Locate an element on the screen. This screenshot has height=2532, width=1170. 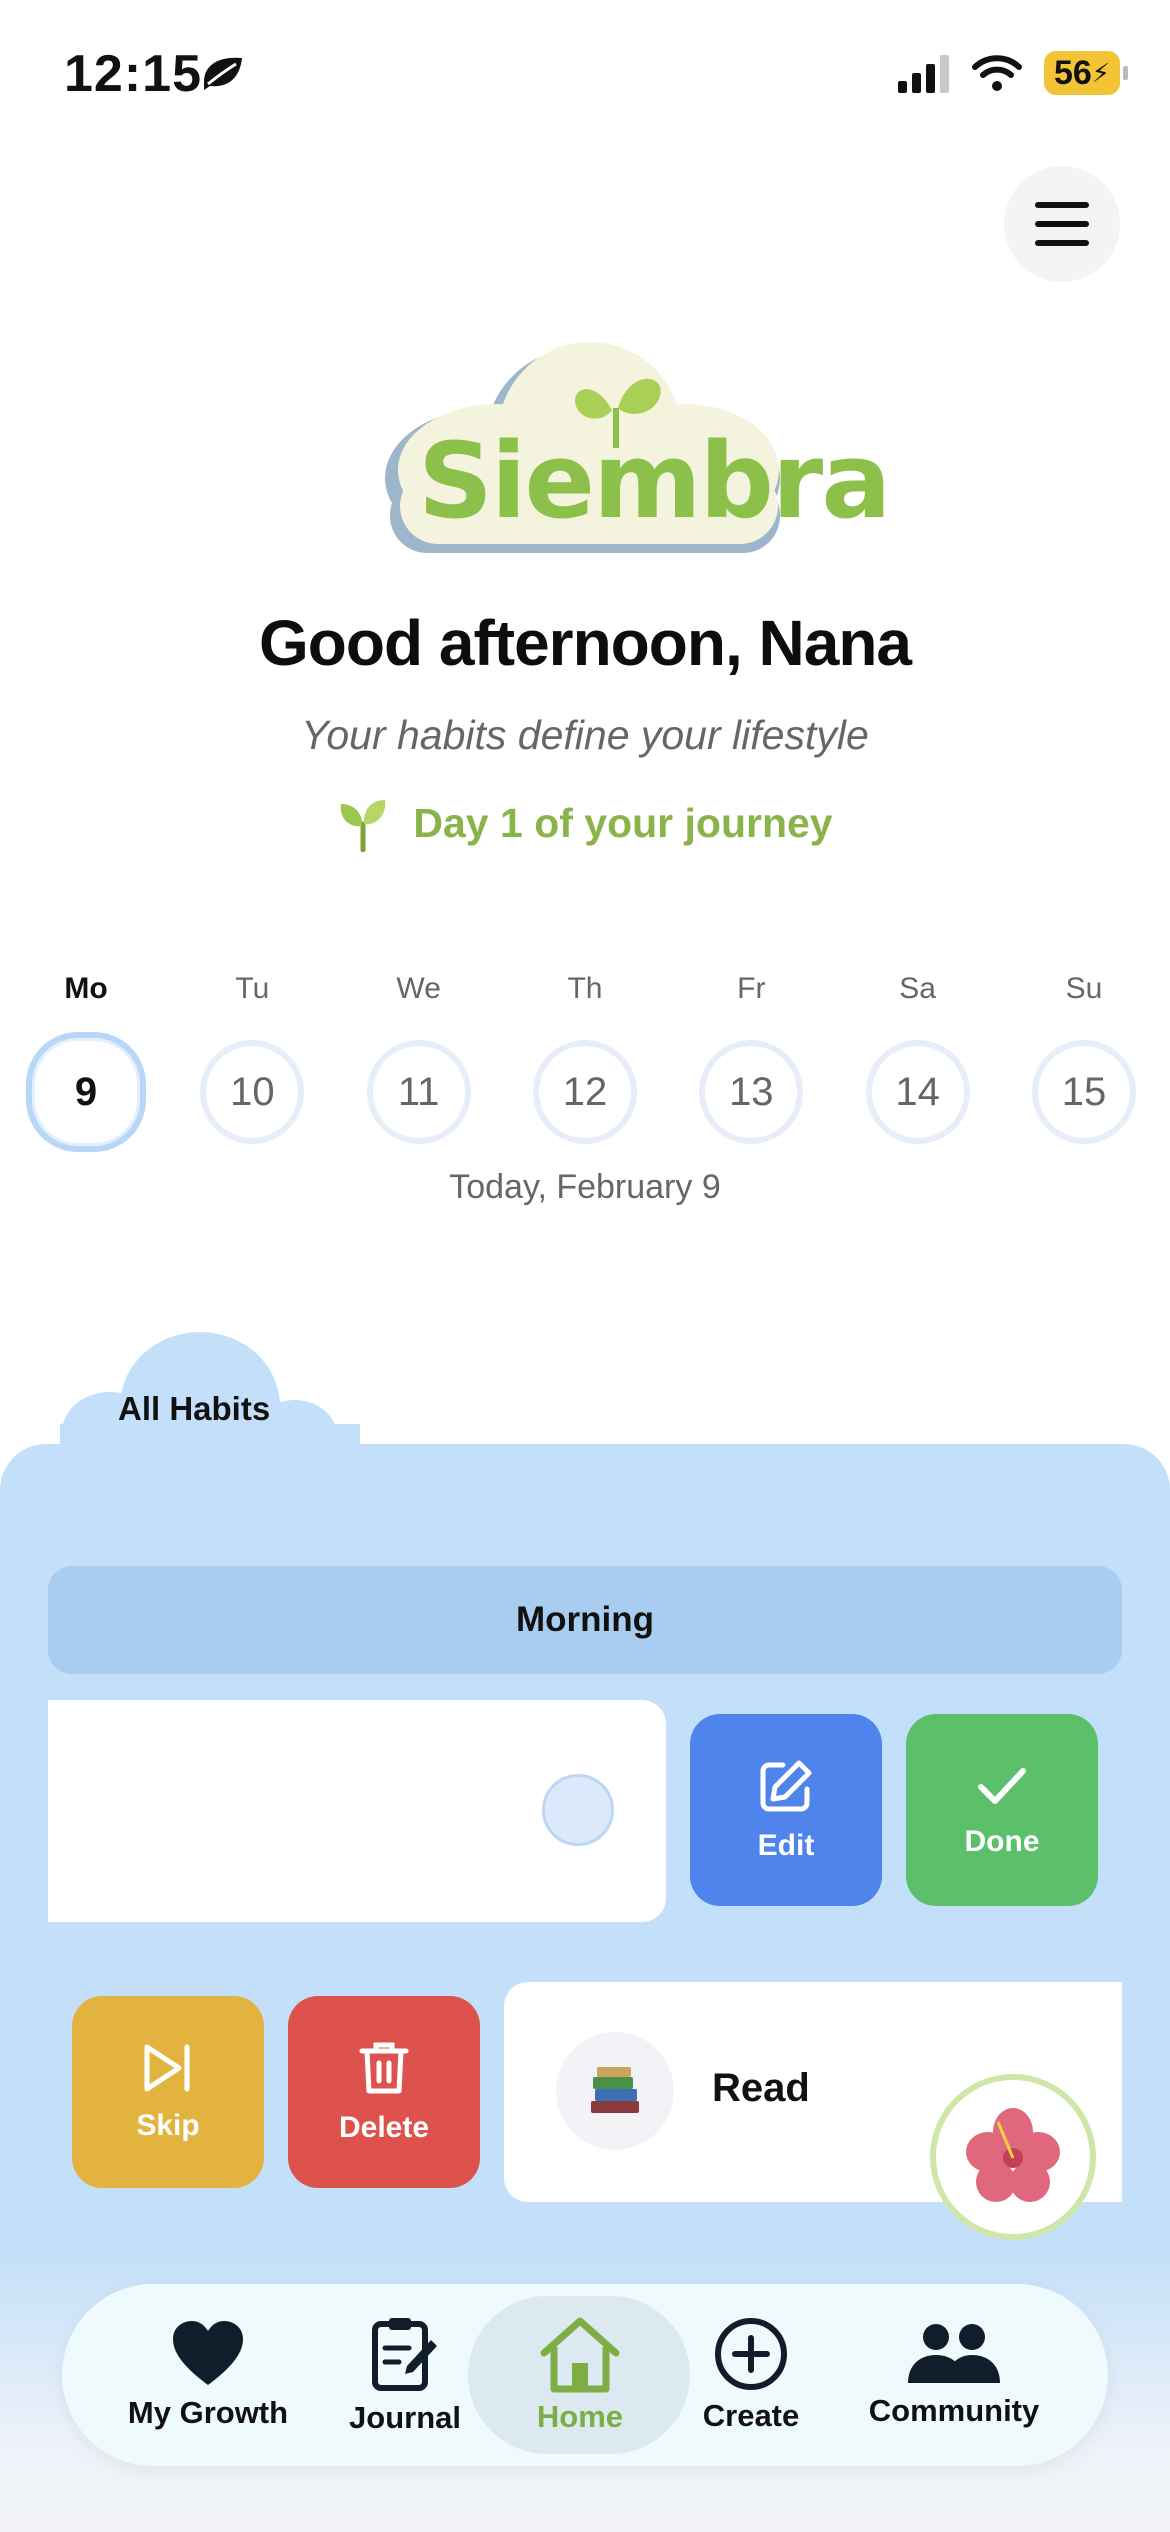
day-tuesday: Tu 10 is located at coordinates (252, 1062).